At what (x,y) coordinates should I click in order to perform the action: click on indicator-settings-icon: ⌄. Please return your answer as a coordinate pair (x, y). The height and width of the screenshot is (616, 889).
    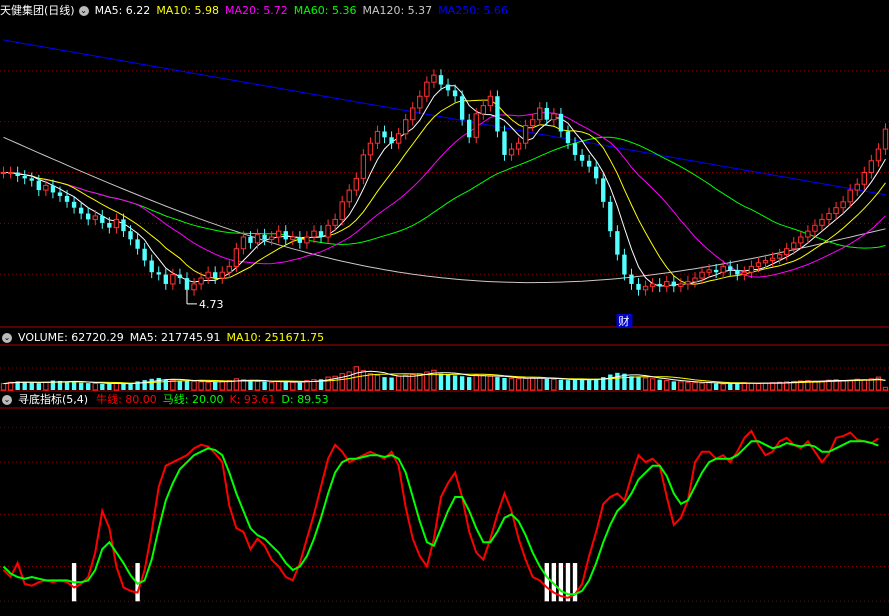
    Looking at the image, I should click on (7, 400).